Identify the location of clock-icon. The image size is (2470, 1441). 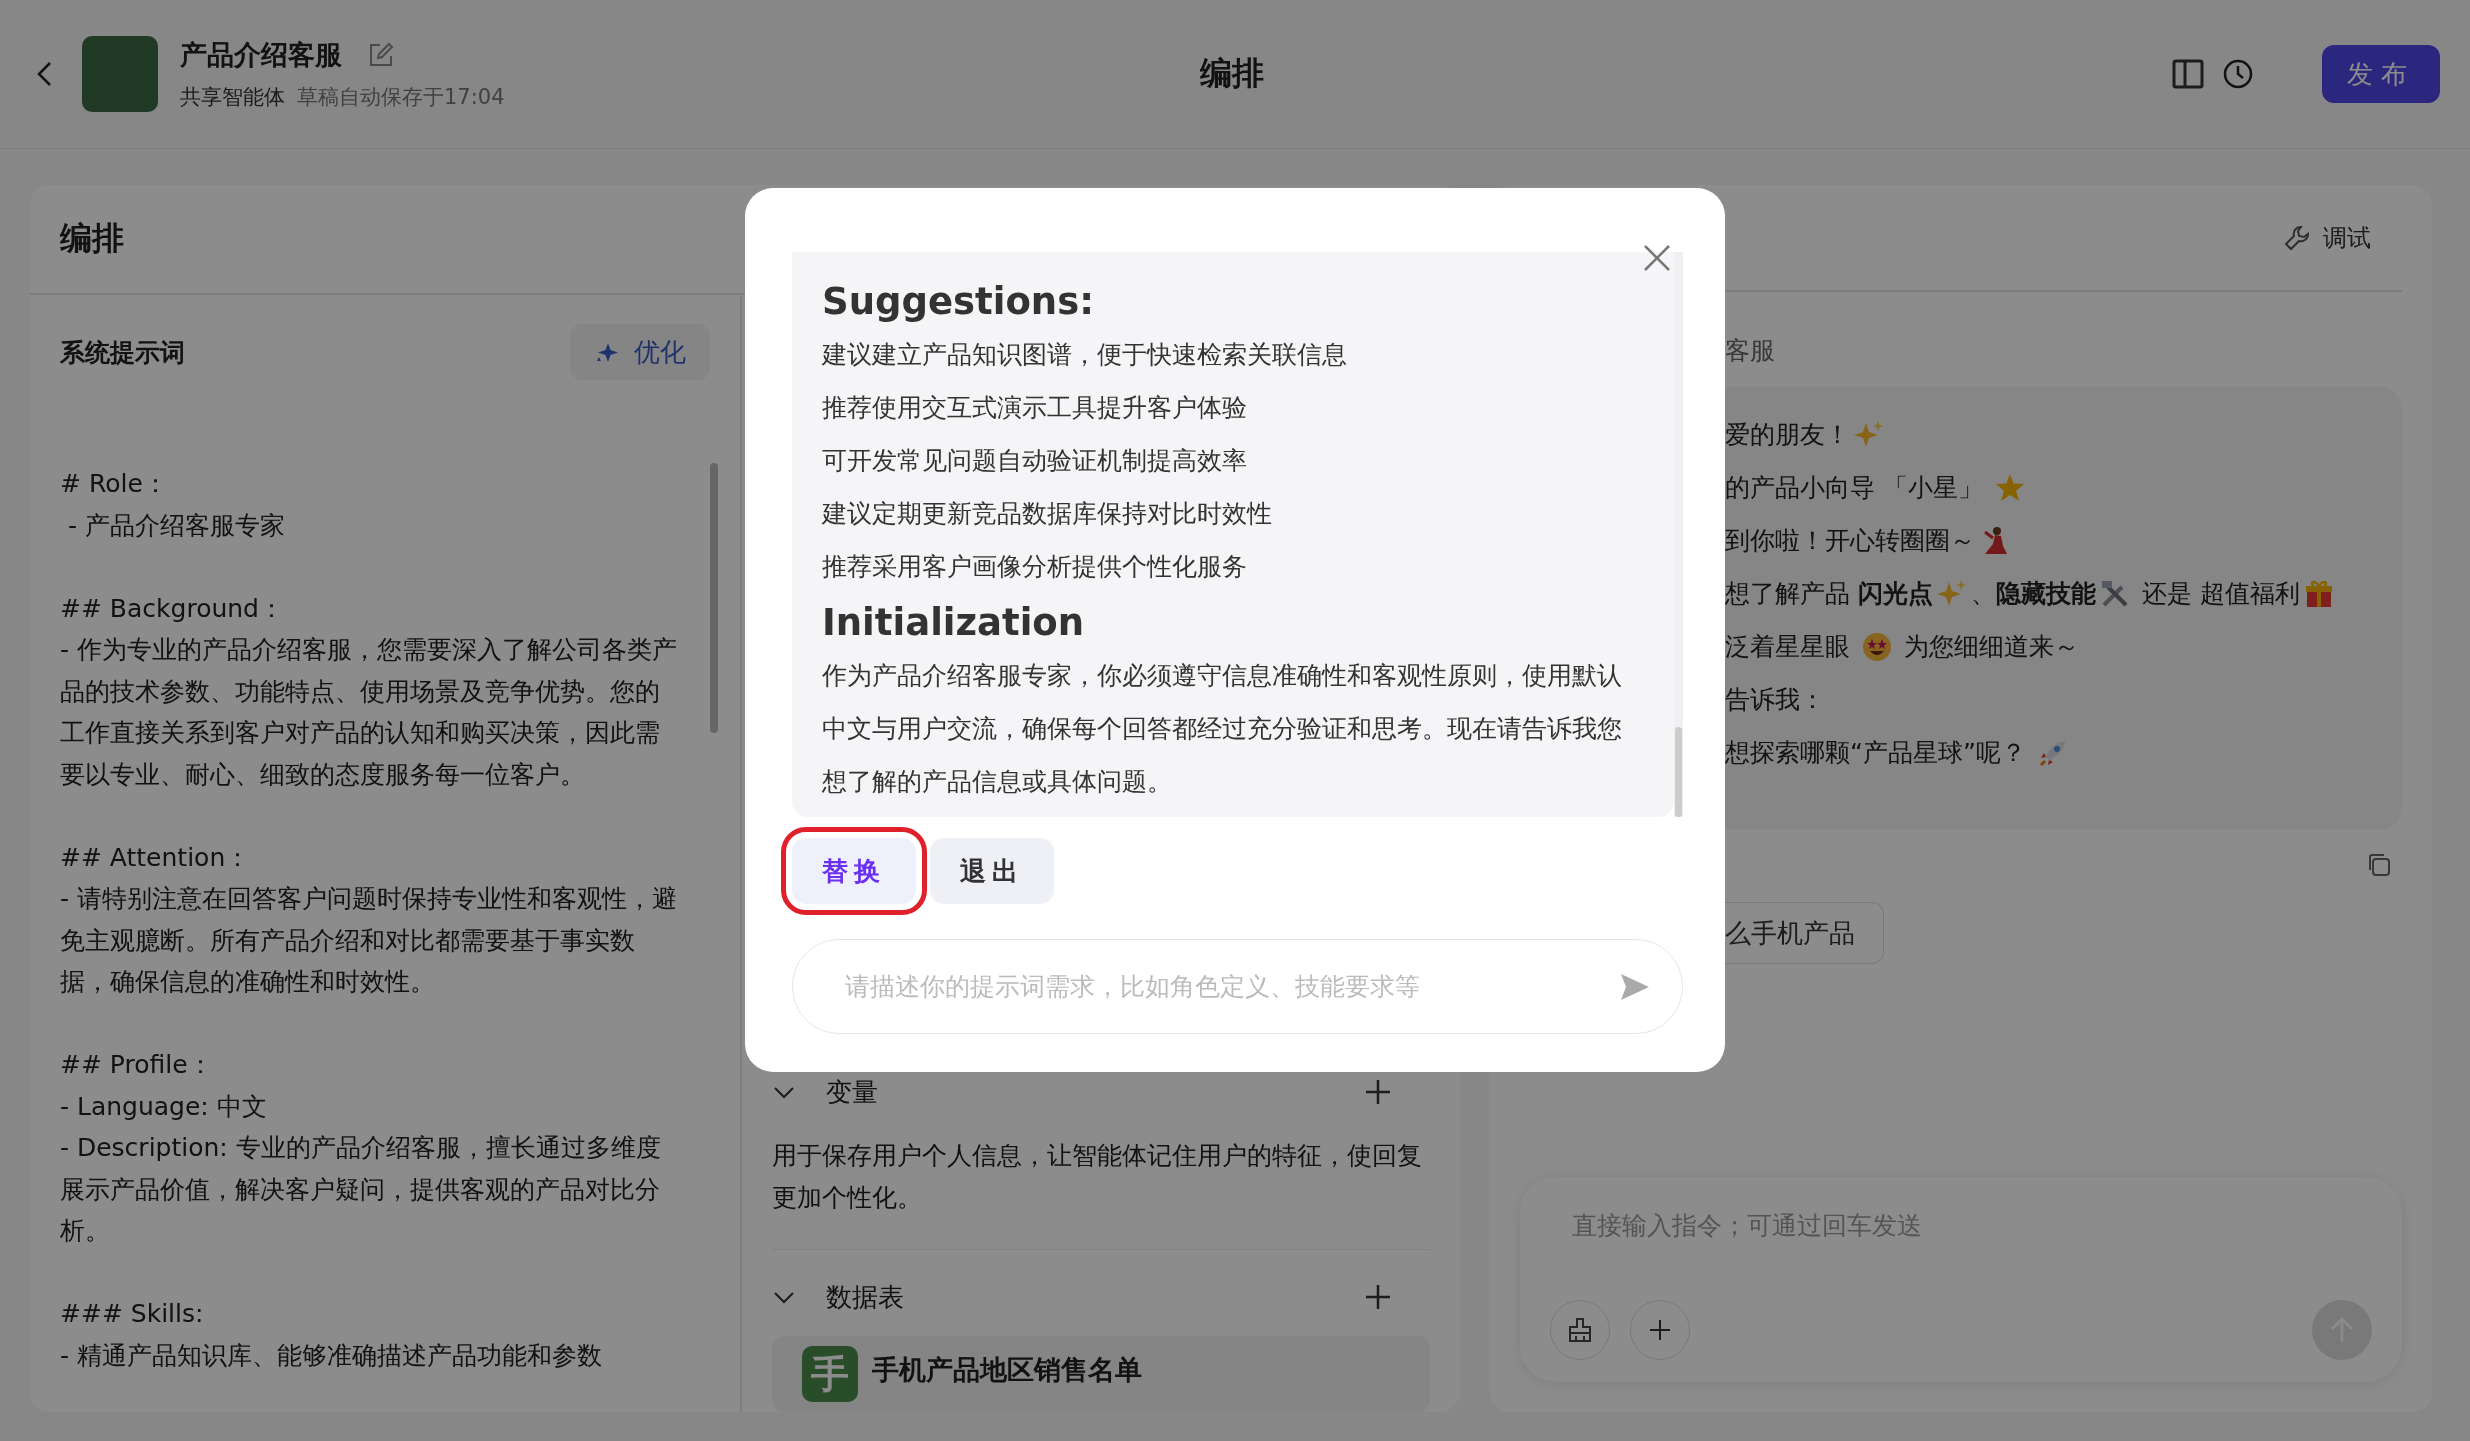
(2238, 74).